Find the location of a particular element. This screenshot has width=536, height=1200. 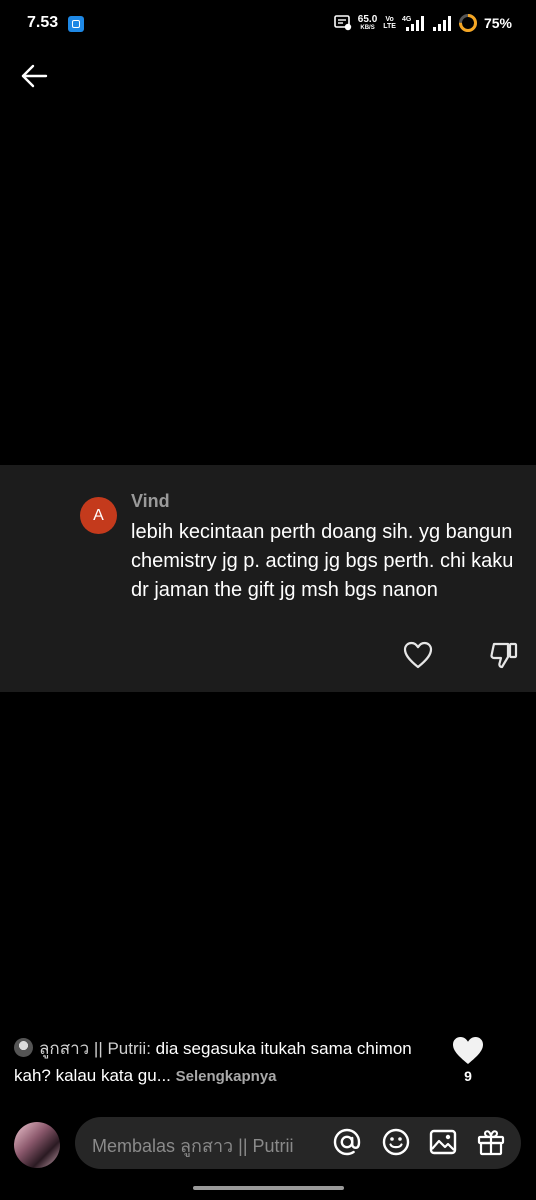

post-like-button is located at coordinates (468, 1051).